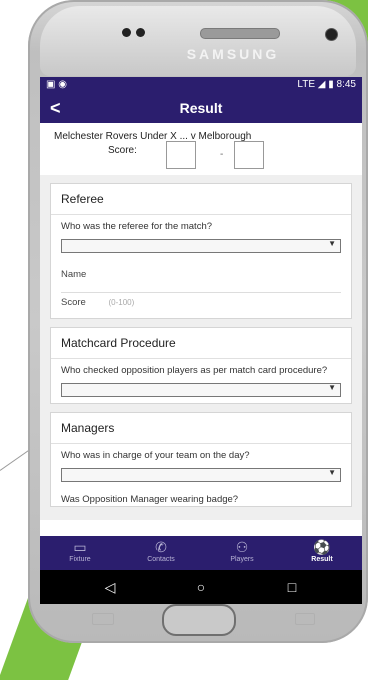  What do you see at coordinates (322, 547) in the screenshot?
I see `soccer-ball-icon: ⚽` at bounding box center [322, 547].